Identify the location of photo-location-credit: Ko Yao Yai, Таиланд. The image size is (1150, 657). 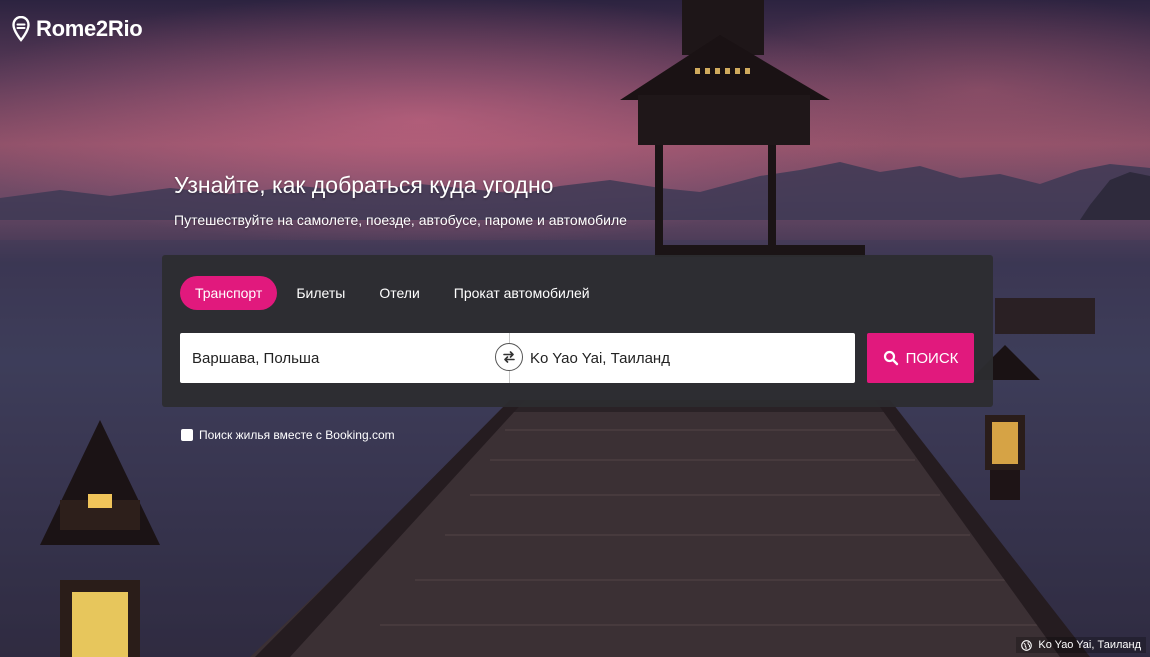
(1081, 645).